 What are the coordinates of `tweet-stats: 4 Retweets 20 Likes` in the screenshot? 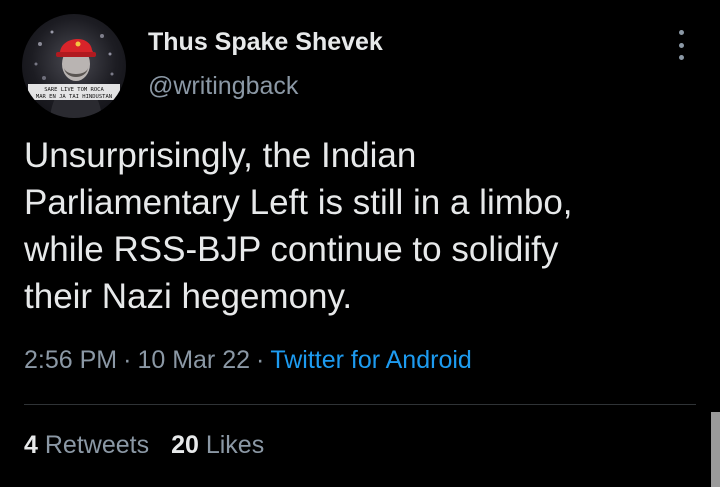 It's located at (155, 445).